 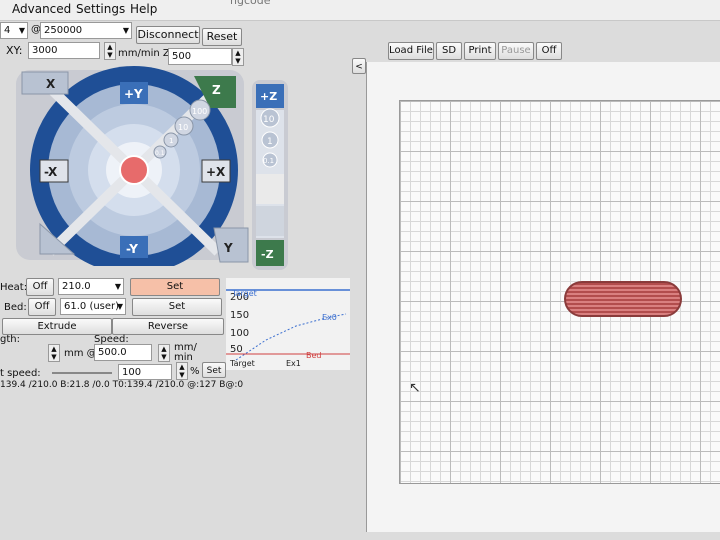 I want to click on step-1-label: 1, so click(x=171, y=141).